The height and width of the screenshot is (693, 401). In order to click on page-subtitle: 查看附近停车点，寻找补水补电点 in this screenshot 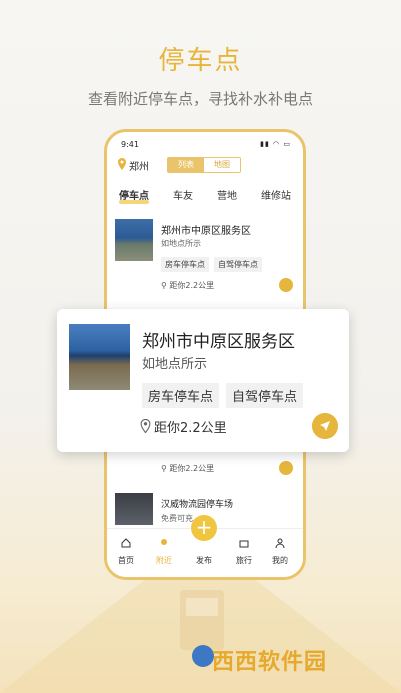, I will do `click(200, 99)`.